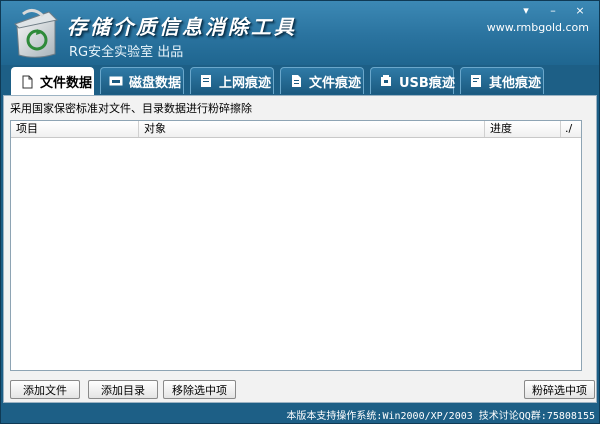  I want to click on column-header-item: 项目, so click(75, 129).